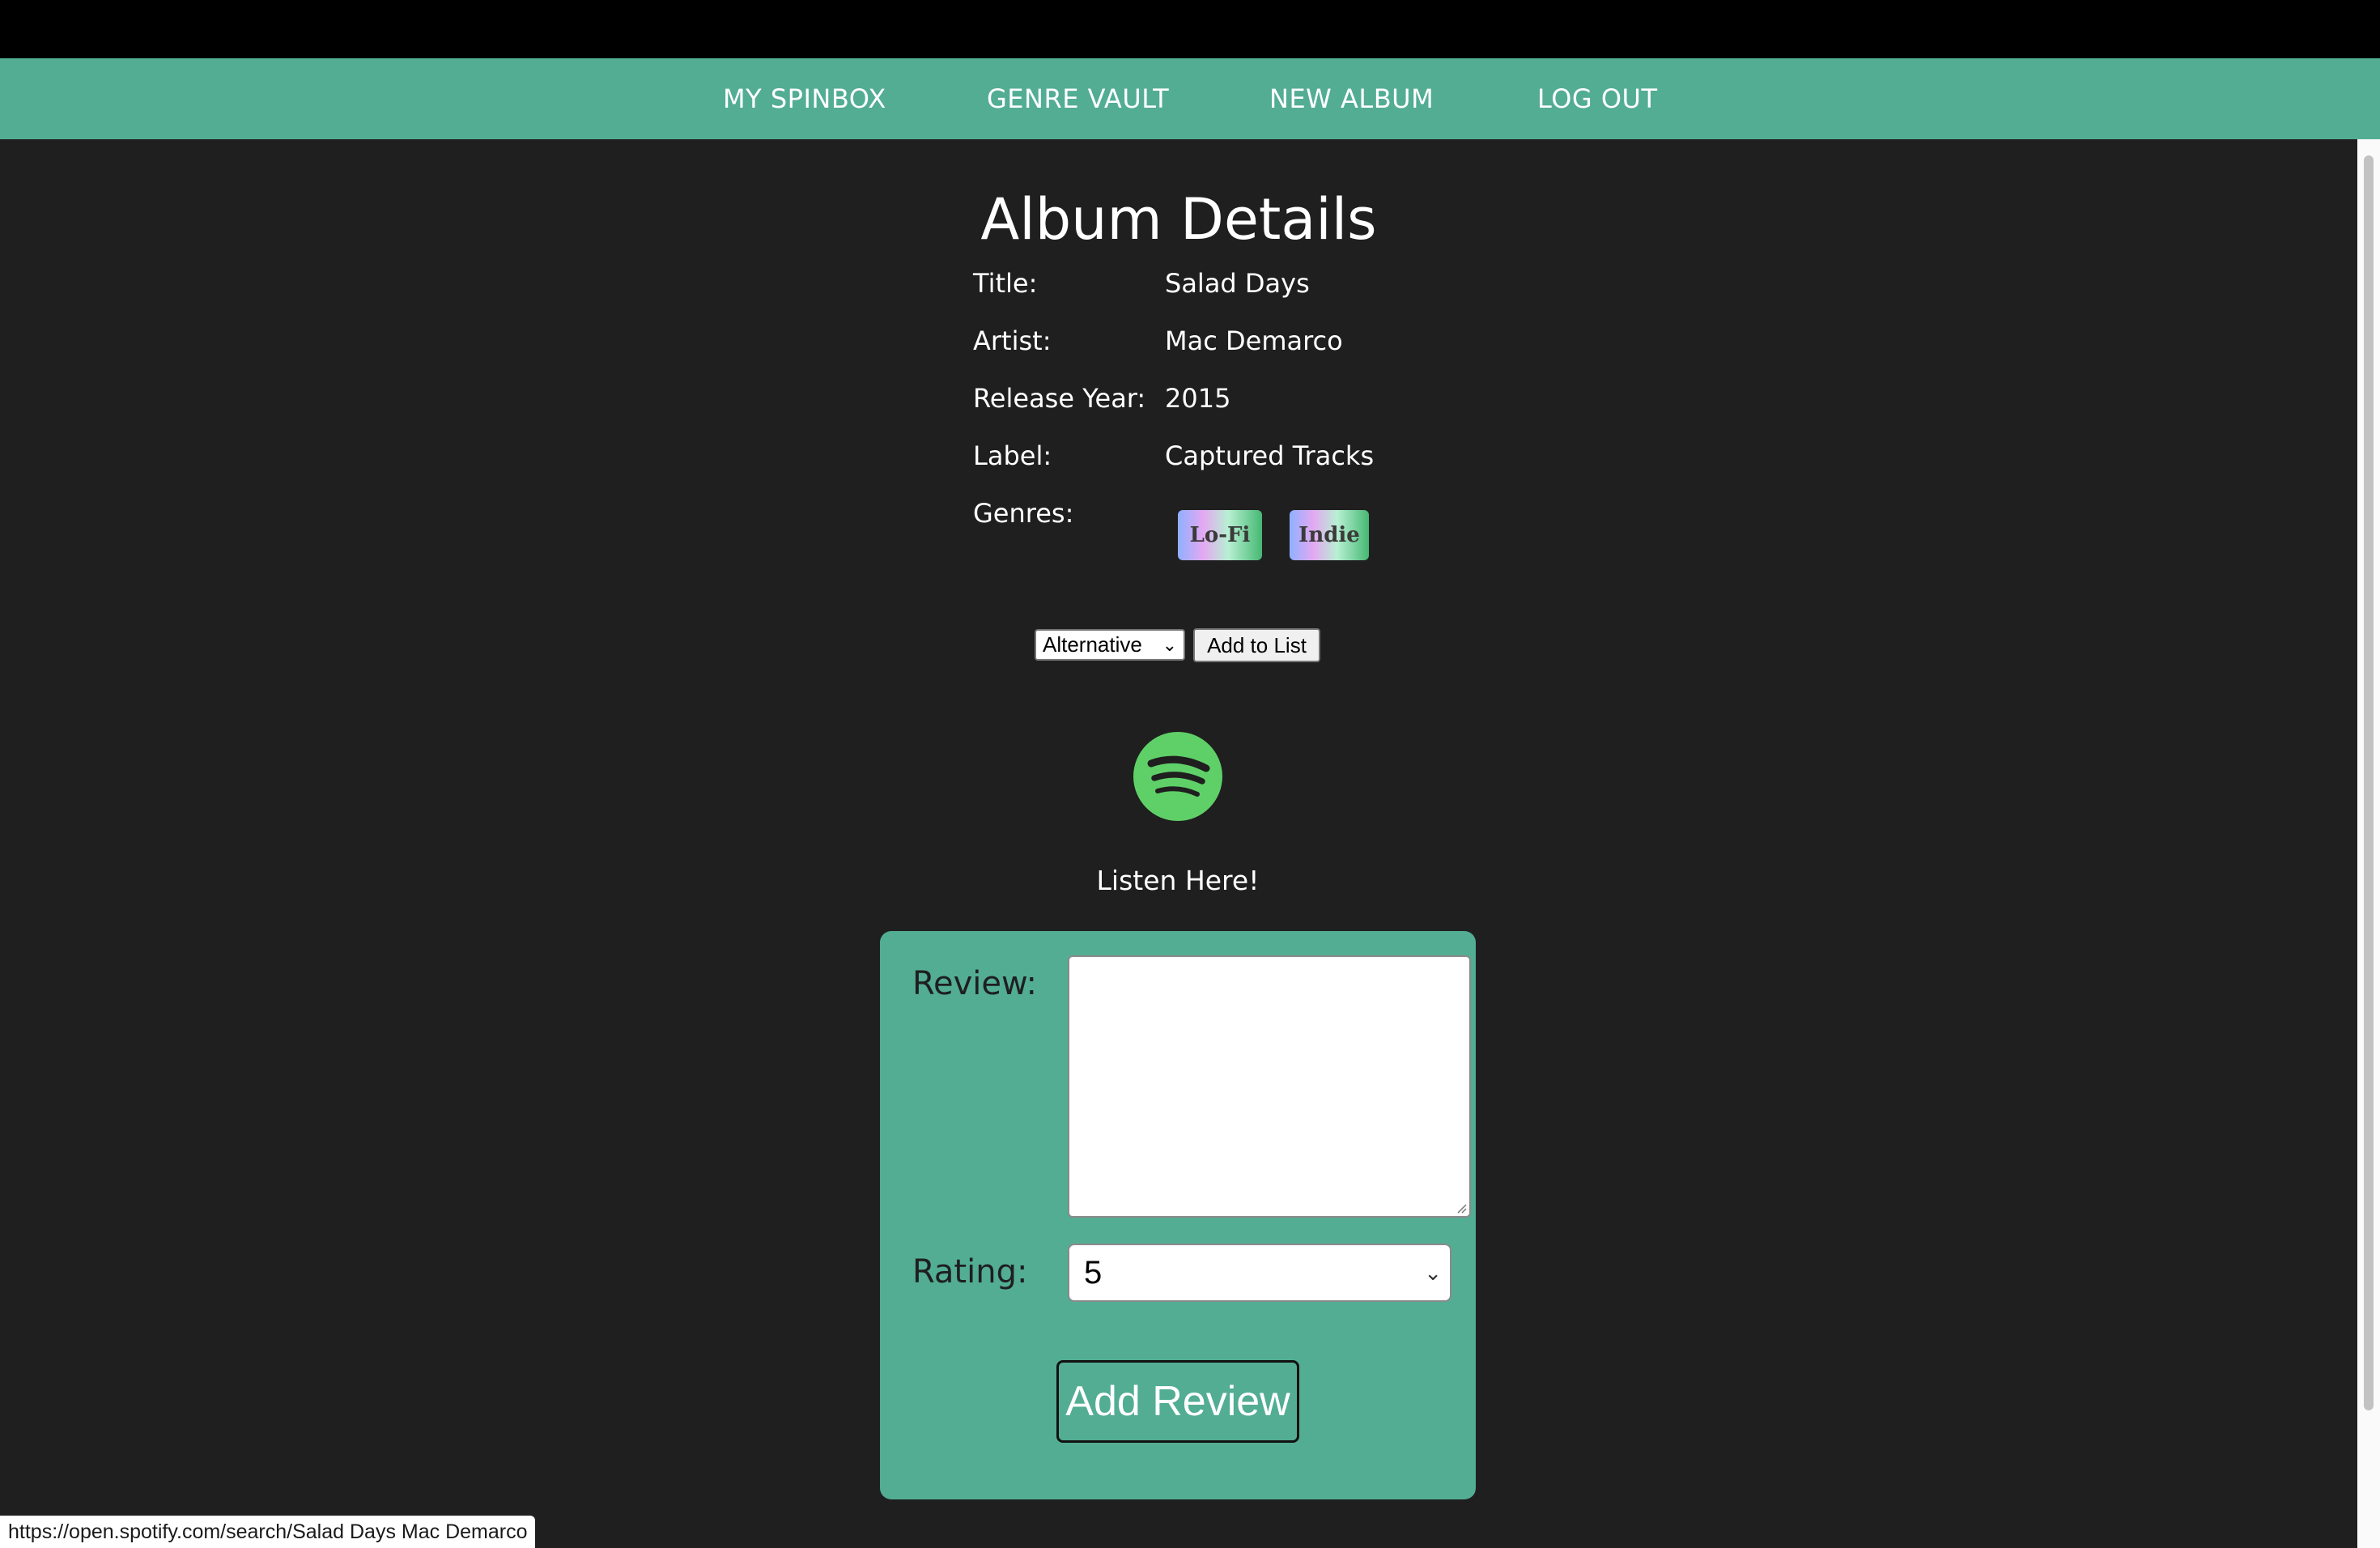 The image size is (2380, 1548). What do you see at coordinates (1254, 341) in the screenshot?
I see `artist-value: Mac Demarco` at bounding box center [1254, 341].